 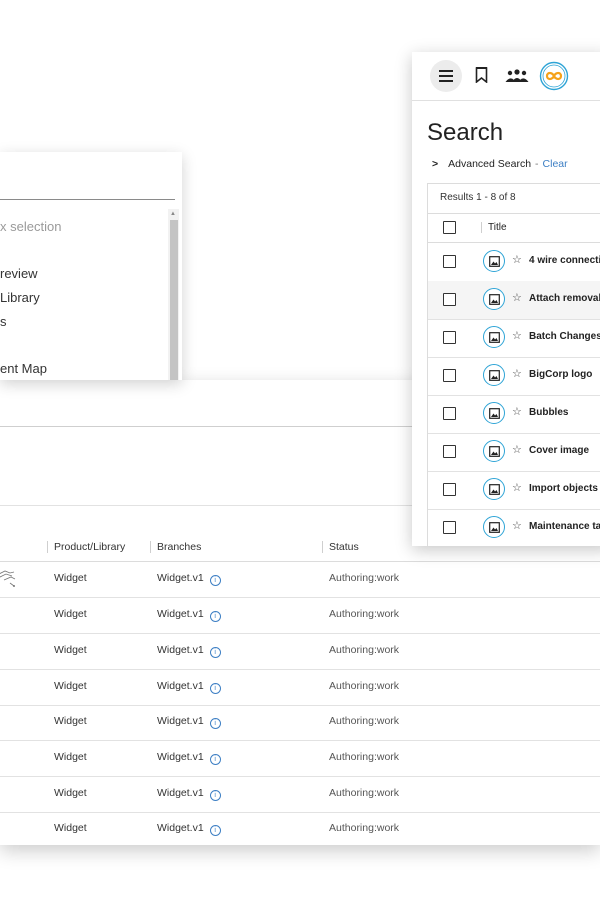 I want to click on menu-icon, so click(x=446, y=76).